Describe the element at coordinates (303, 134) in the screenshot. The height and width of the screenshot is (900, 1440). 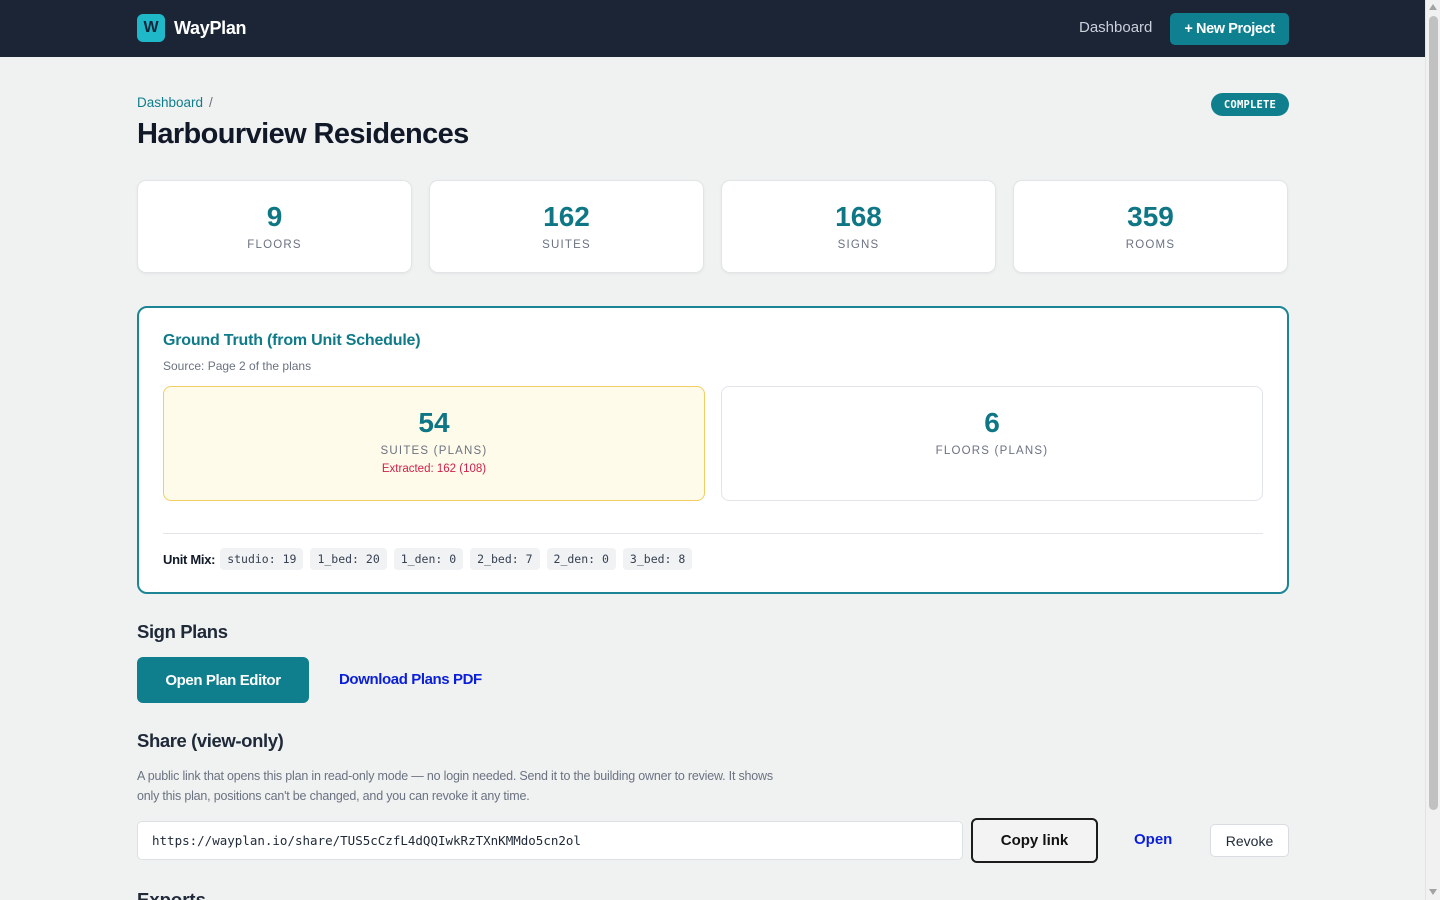
I see `page-title: Harbourview Residences` at that location.